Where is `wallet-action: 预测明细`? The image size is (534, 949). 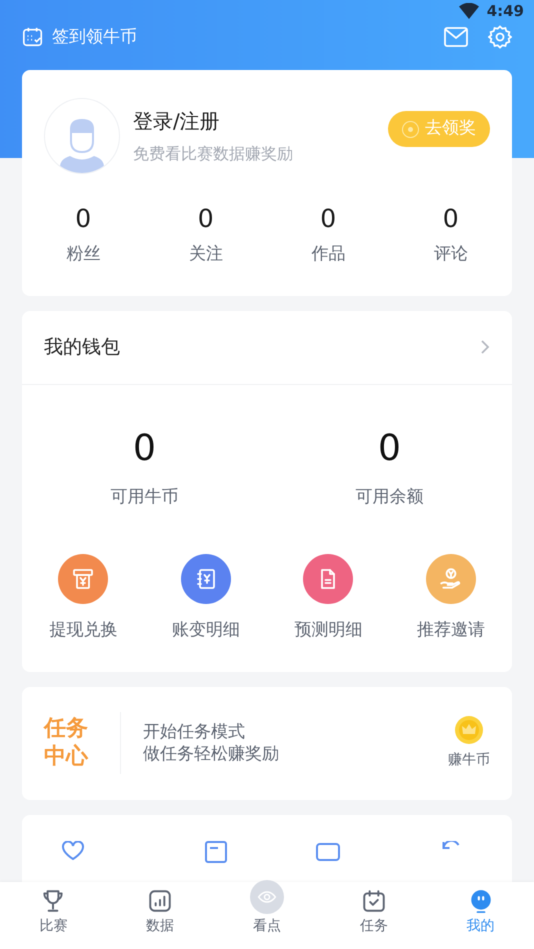 wallet-action: 预测明细 is located at coordinates (328, 599).